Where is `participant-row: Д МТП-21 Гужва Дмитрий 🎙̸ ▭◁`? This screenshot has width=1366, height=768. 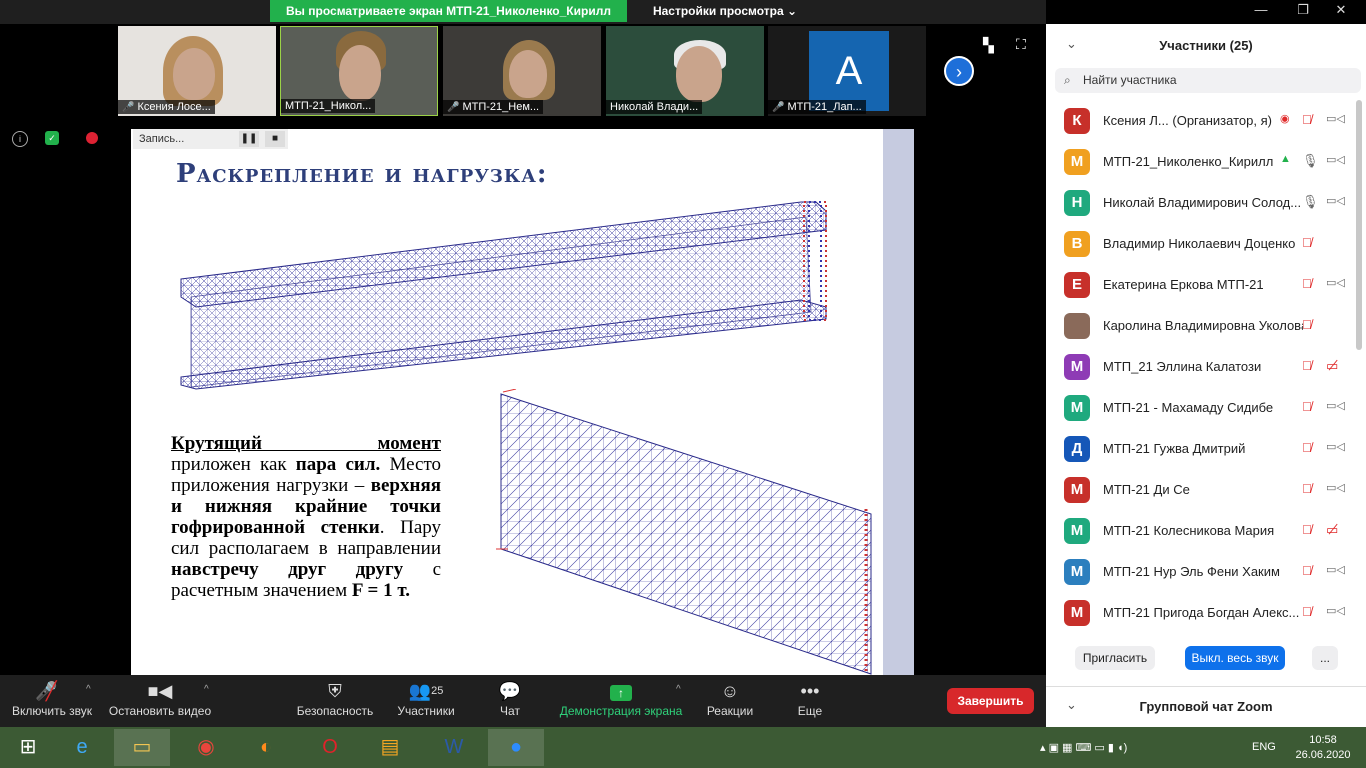 participant-row: Д МТП-21 Гужва Дмитрий 🎙̸ ▭◁ is located at coordinates (1201, 448).